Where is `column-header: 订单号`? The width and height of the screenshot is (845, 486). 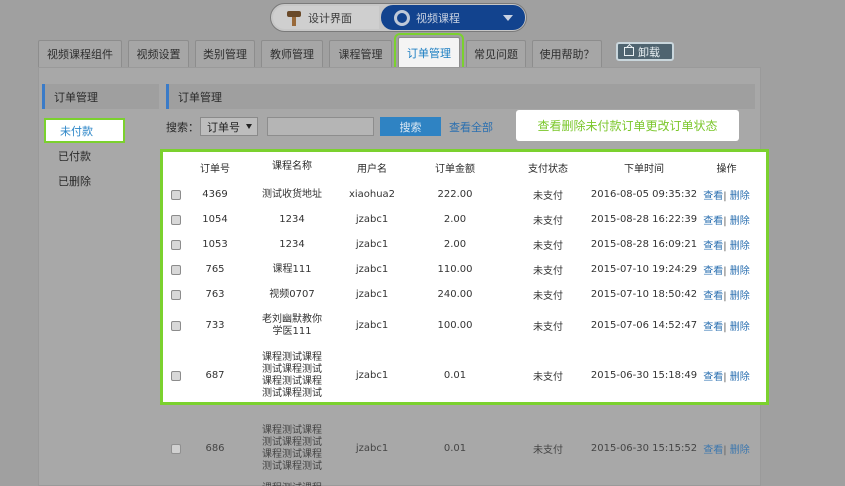
column-header: 订单号 is located at coordinates (215, 169).